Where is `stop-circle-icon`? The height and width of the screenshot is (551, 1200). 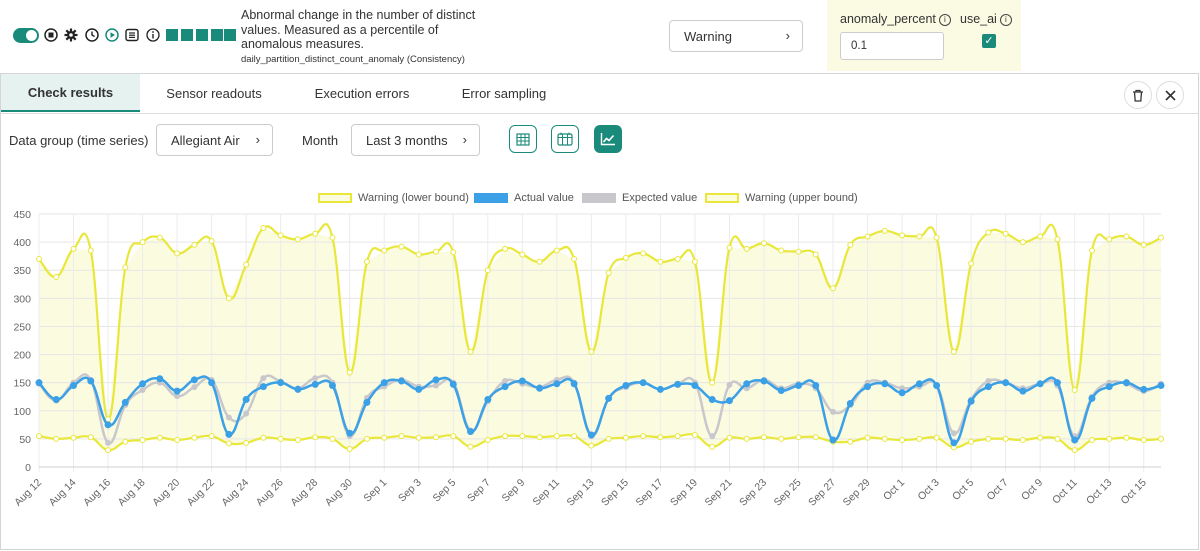 stop-circle-icon is located at coordinates (51, 35).